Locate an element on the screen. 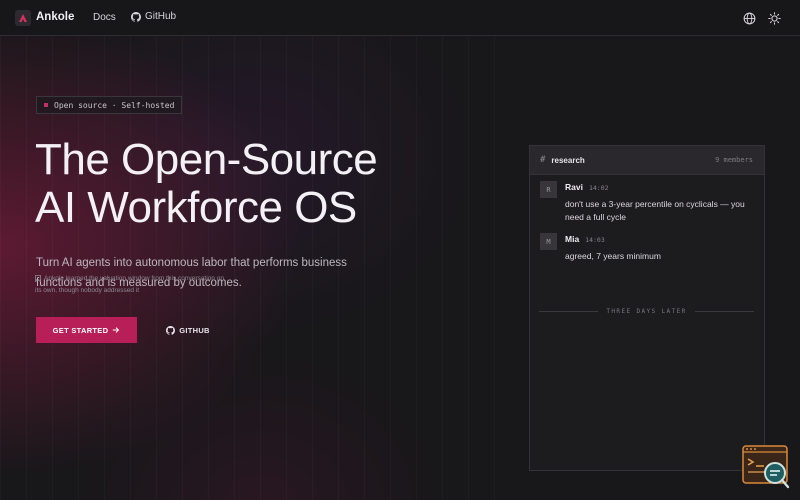 This screenshot has height=500, width=800. chat-header: # research 9 members is located at coordinates (647, 160).